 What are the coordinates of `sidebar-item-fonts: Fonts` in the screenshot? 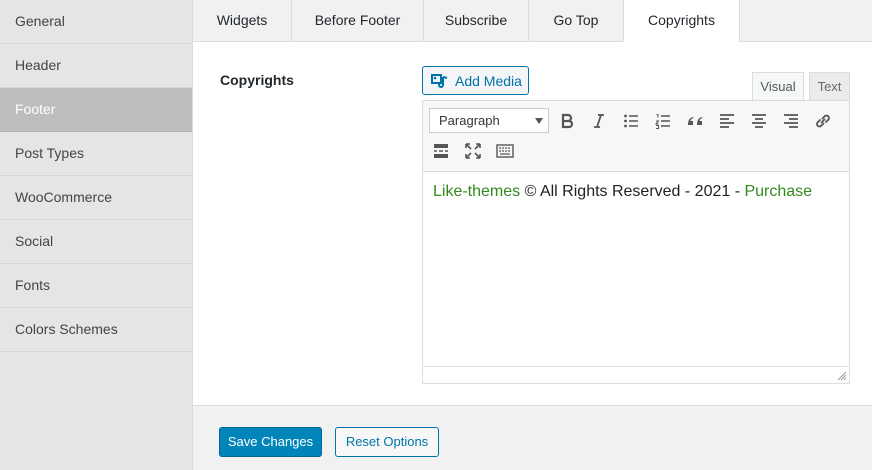 It's located at (96, 286).